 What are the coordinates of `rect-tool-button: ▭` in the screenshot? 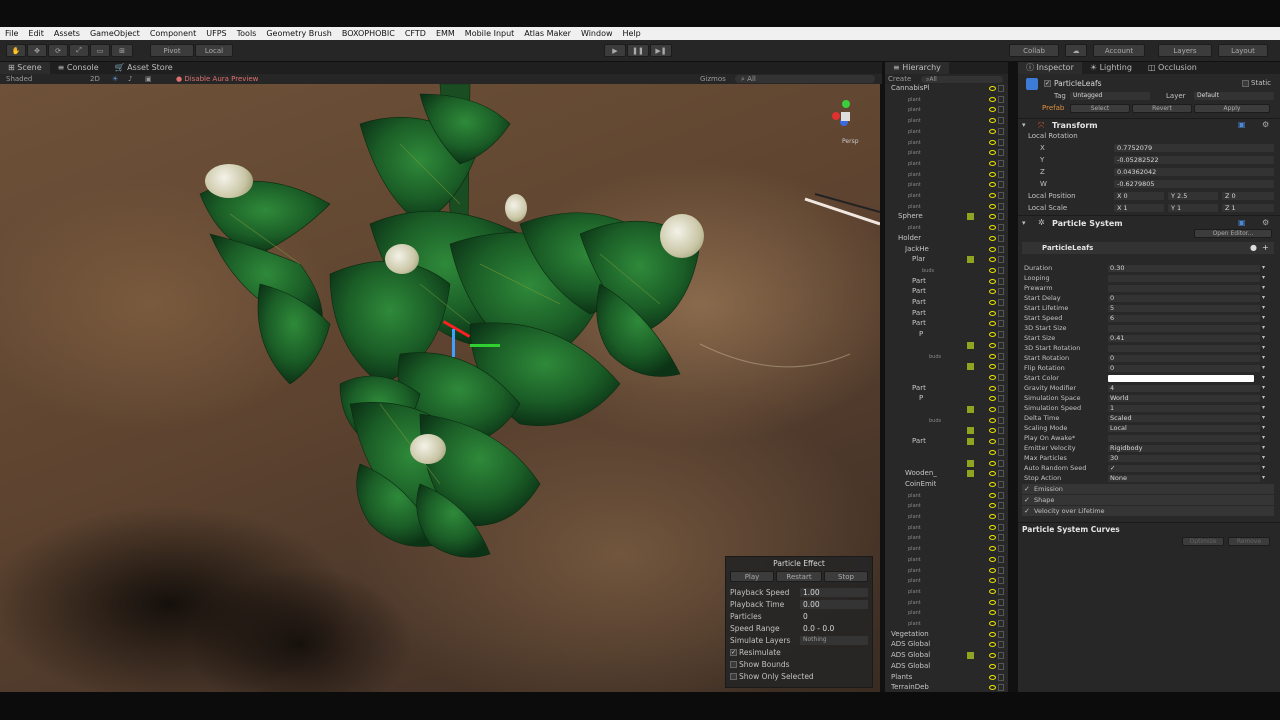 It's located at (100, 50).